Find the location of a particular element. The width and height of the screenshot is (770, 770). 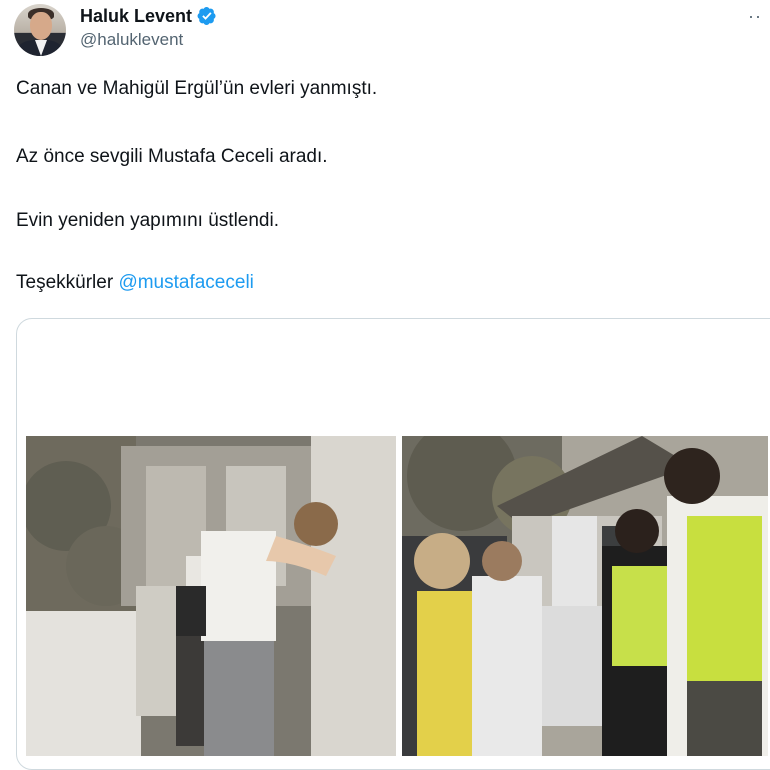

avatar is located at coordinates (40, 30).